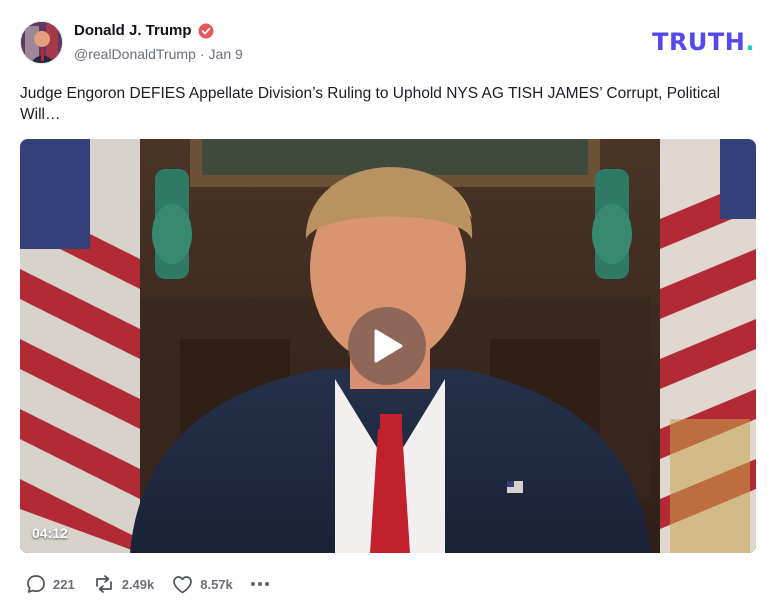  I want to click on like-button: 8.57k, so click(202, 584).